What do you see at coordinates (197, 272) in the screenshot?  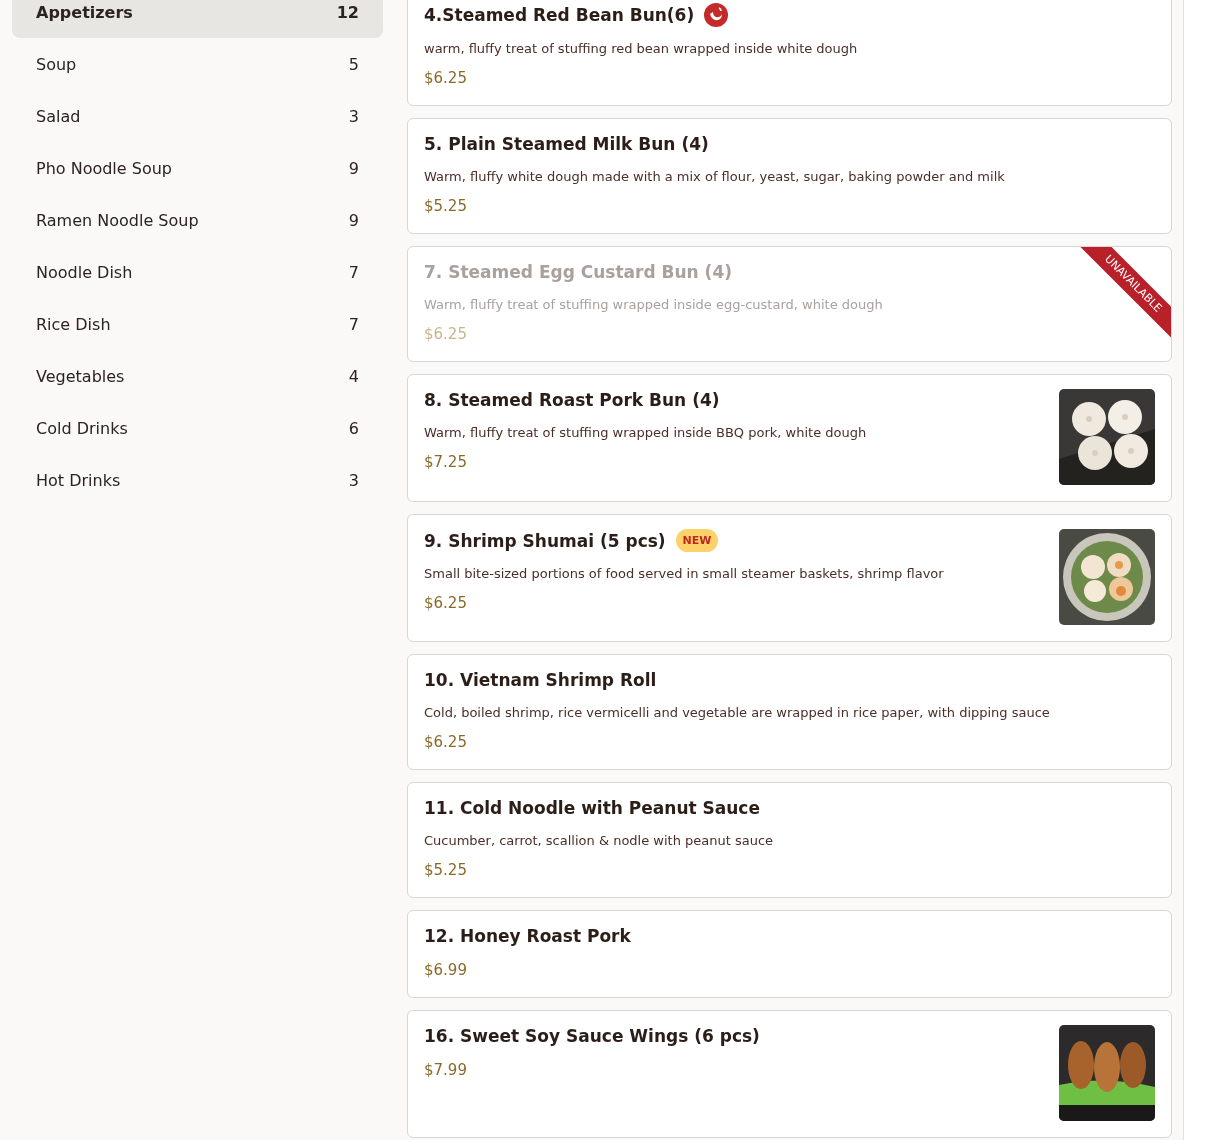 I see `category-item: Noodle Dish 7` at bounding box center [197, 272].